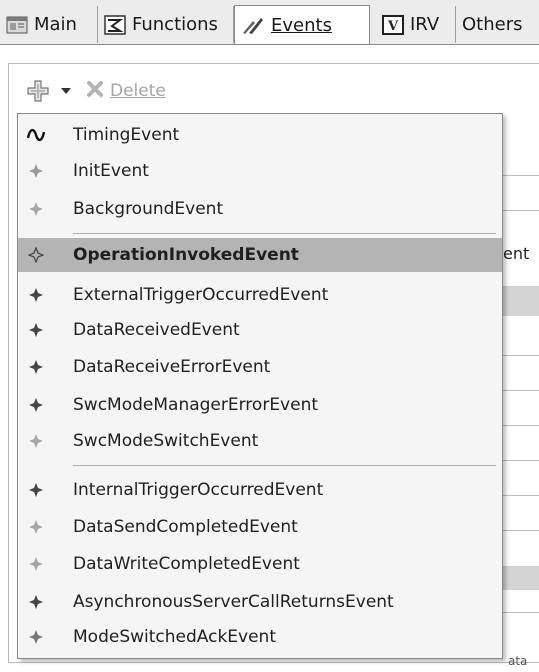 The image size is (539, 672). I want to click on menu-item-swc-mode-manager-error-event: SwcModeManagerErrorEvent, so click(260, 405).